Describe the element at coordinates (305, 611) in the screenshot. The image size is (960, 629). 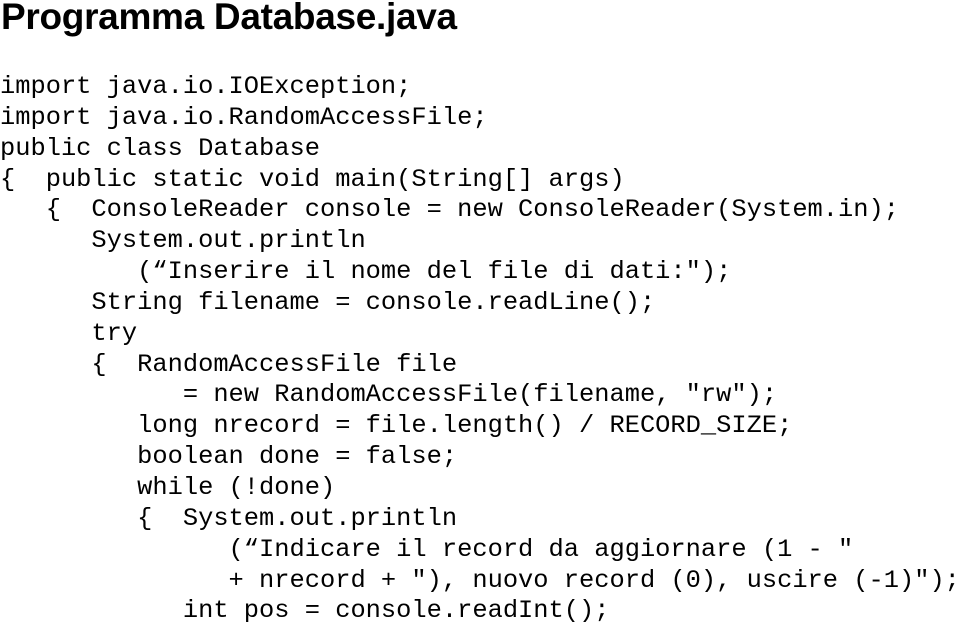
I see `code-line: int pos = console.readInt();` at that location.